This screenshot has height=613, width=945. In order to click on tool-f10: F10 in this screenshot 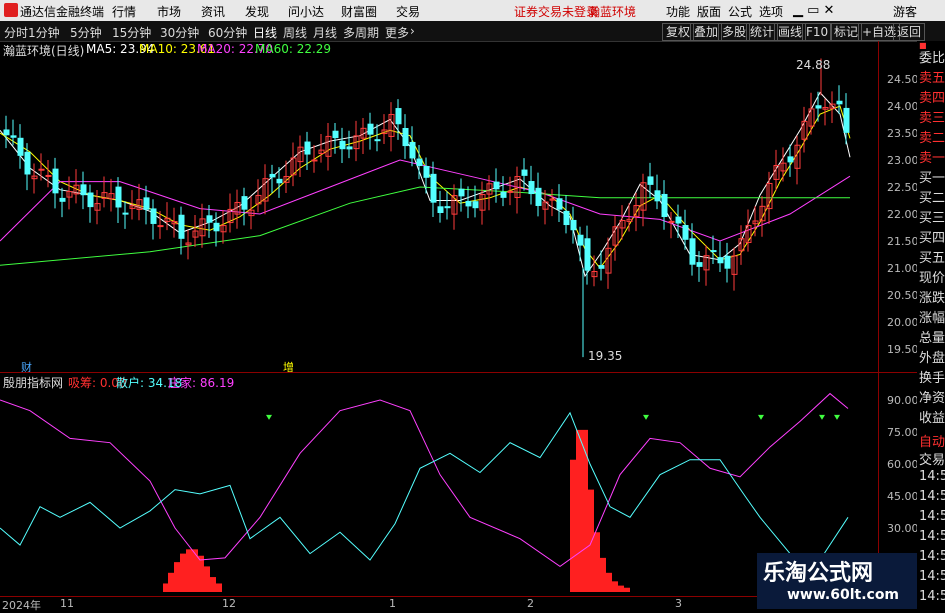, I will do `click(817, 32)`.